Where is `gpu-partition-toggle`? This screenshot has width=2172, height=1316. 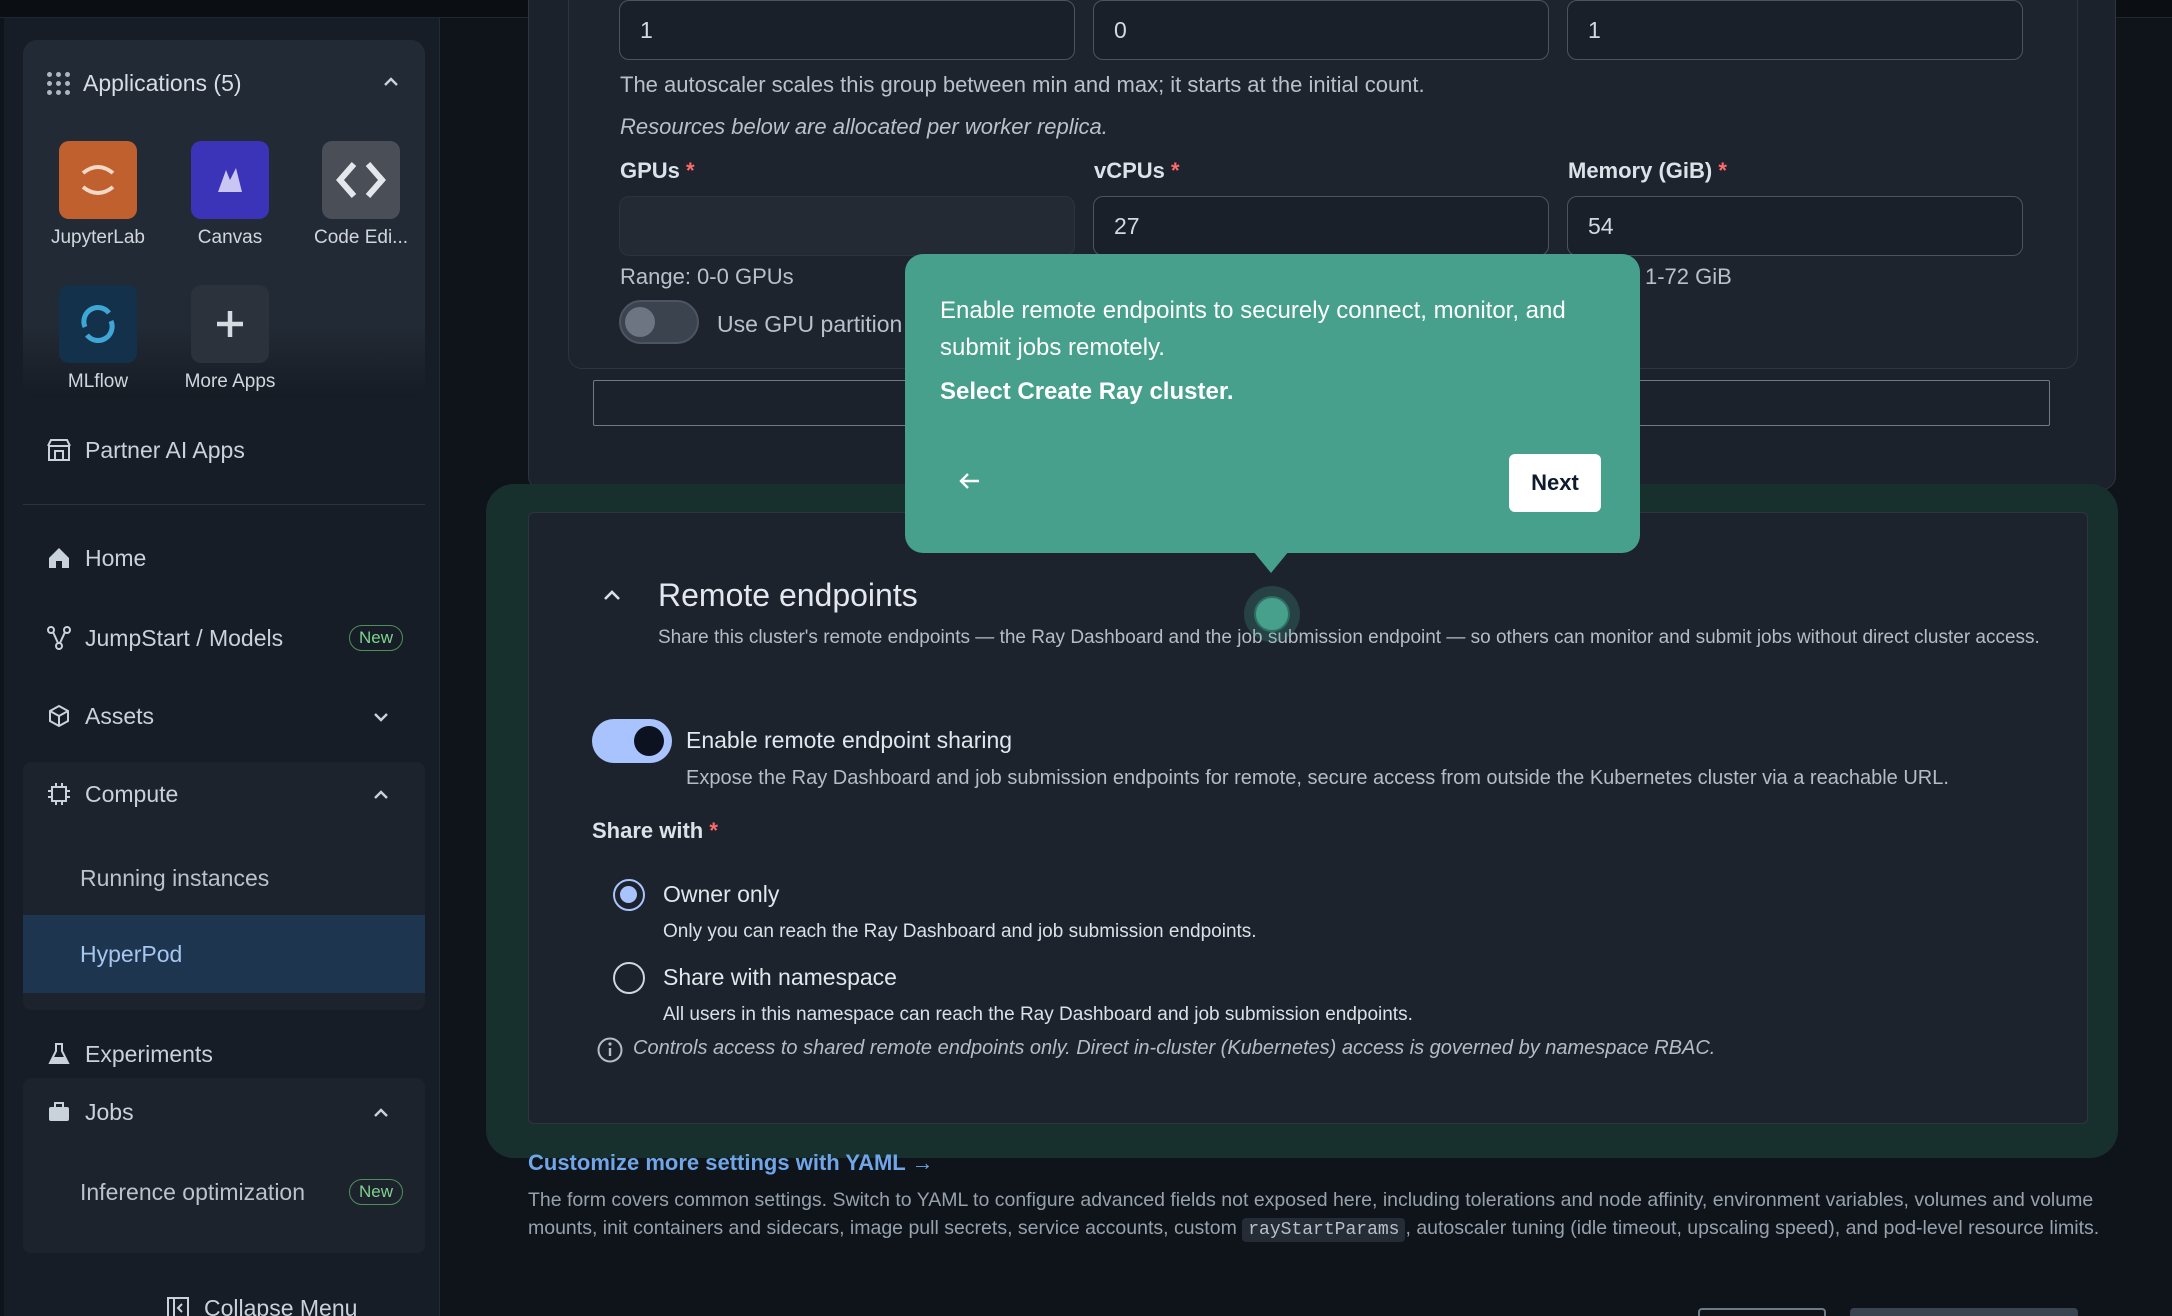 gpu-partition-toggle is located at coordinates (659, 322).